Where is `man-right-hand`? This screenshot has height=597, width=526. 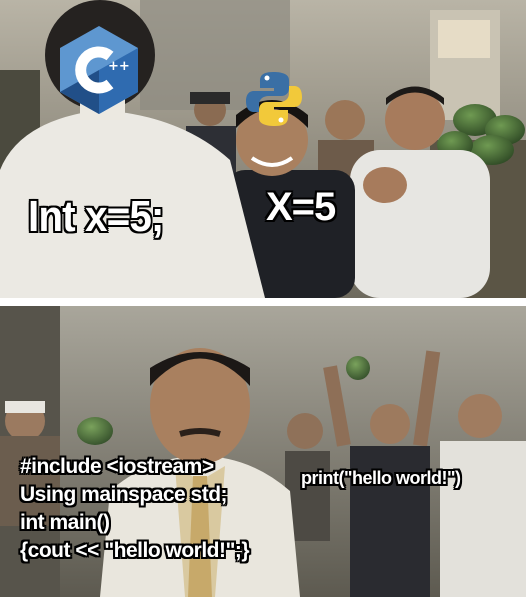
man-right-hand is located at coordinates (385, 185).